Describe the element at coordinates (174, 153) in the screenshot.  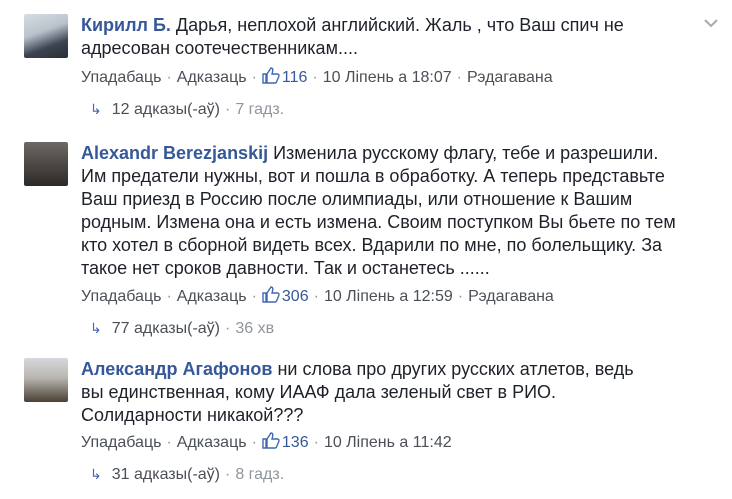
I see `comment-author: Alexandr Berezjanskij` at that location.